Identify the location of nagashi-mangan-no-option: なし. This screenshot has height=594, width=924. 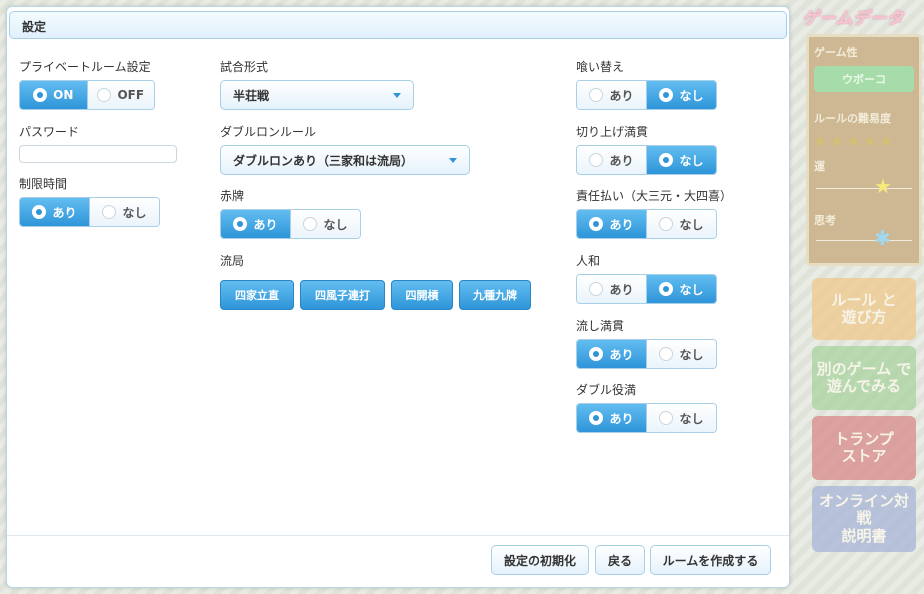
(681, 354).